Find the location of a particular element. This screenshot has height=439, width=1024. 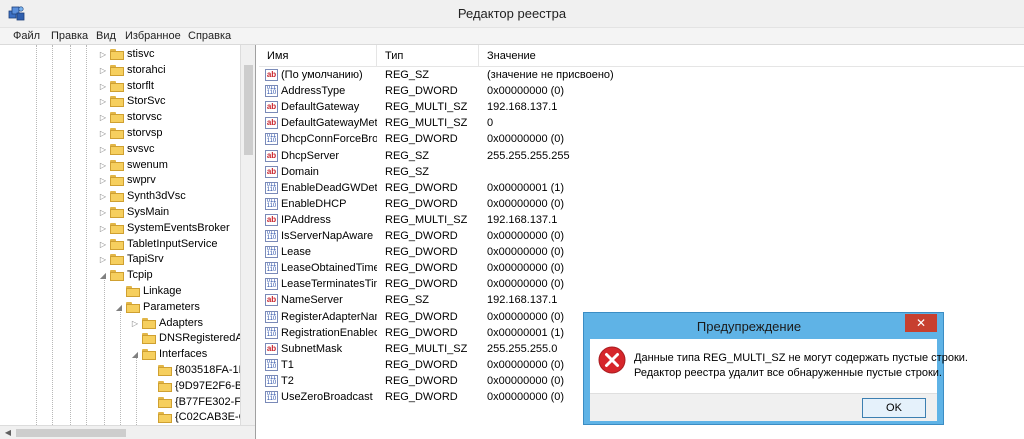

column-type: Тип is located at coordinates (428, 56).